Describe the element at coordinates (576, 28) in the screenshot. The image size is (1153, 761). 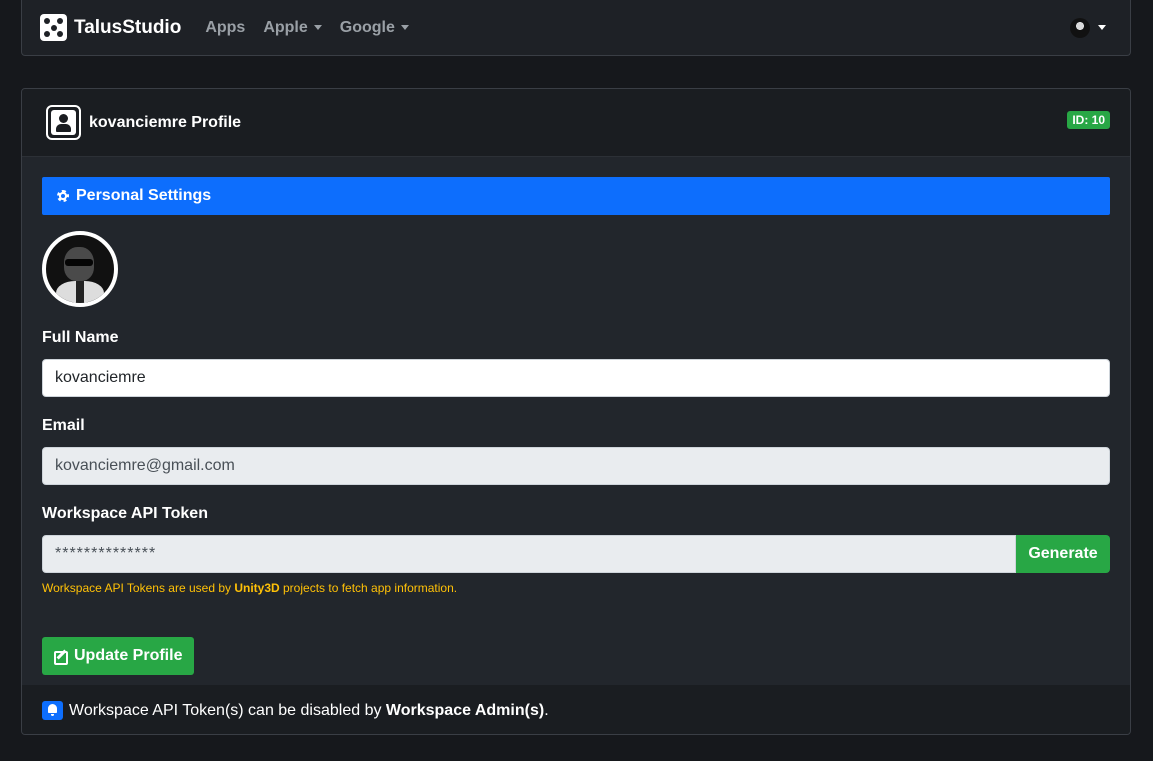
I see `top-navbar: TalusStudio Apps Apple Google` at that location.